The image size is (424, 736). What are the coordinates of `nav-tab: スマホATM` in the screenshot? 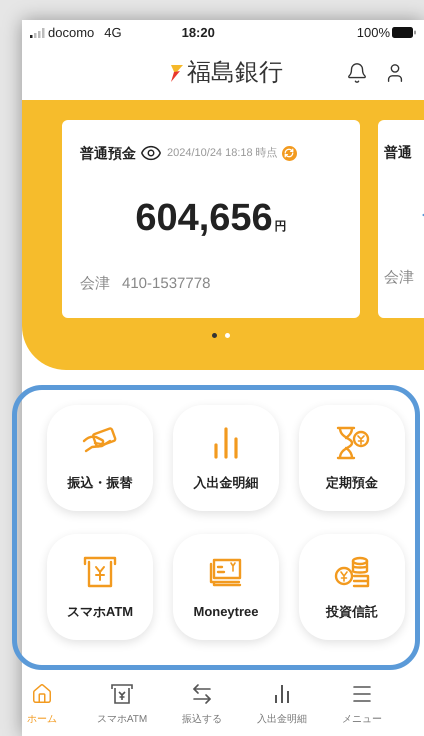 It's located at (122, 699).